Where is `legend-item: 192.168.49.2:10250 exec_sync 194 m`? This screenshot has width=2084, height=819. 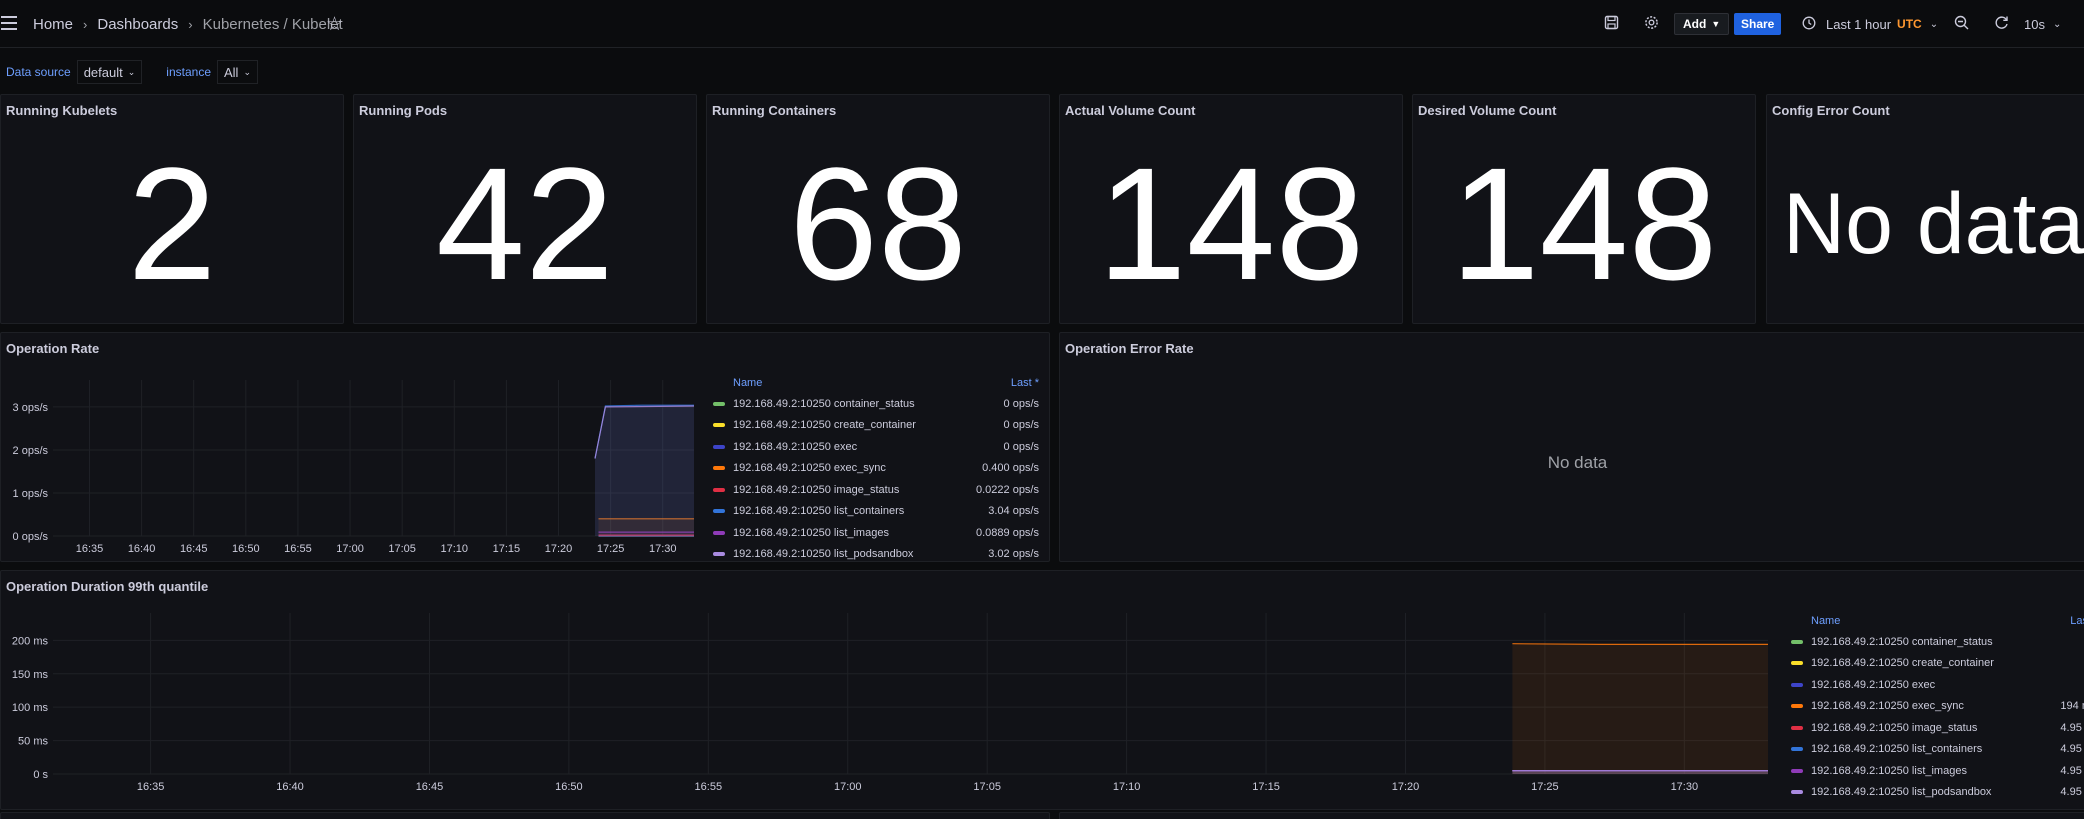 legend-item: 192.168.49.2:10250 exec_sync 194 m is located at coordinates (1937, 707).